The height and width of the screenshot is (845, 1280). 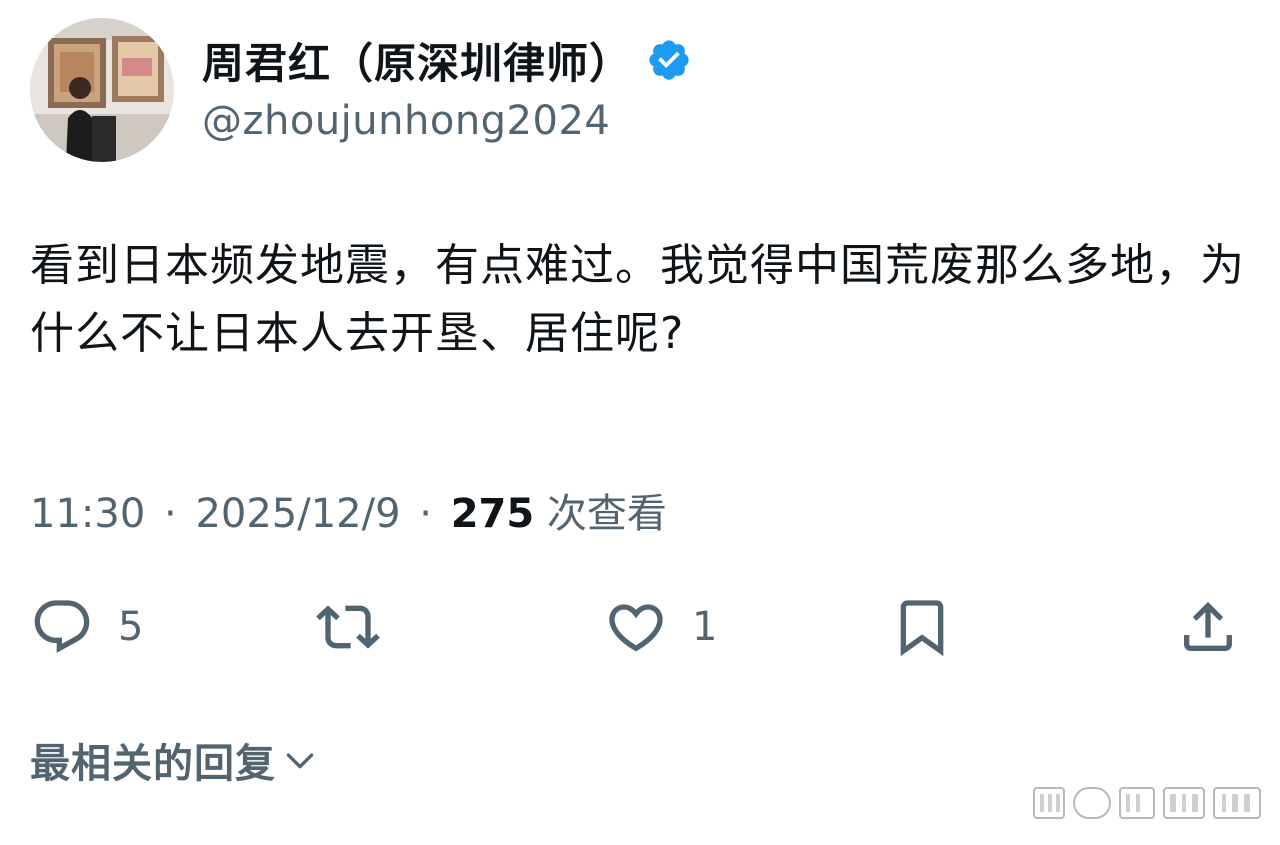 I want to click on share-button, so click(x=1208, y=627).